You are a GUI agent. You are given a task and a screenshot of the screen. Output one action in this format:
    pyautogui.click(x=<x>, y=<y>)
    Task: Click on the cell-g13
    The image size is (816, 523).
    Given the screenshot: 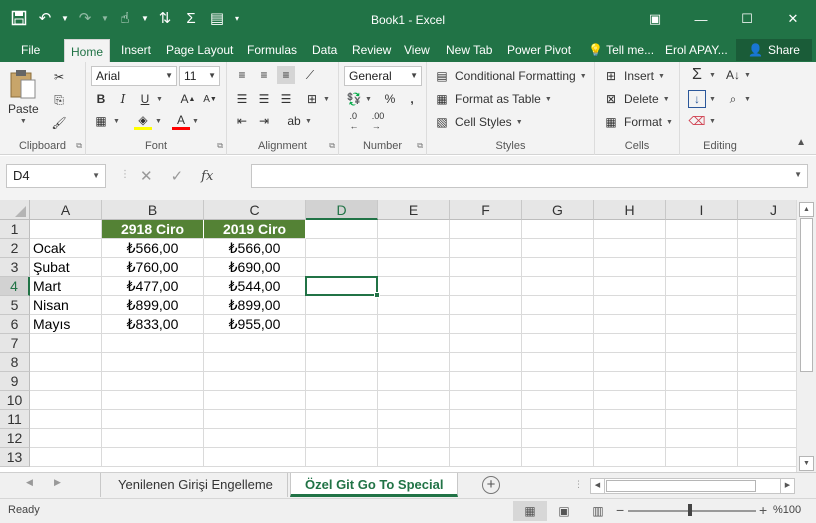 What is the action you would take?
    pyautogui.click(x=558, y=457)
    